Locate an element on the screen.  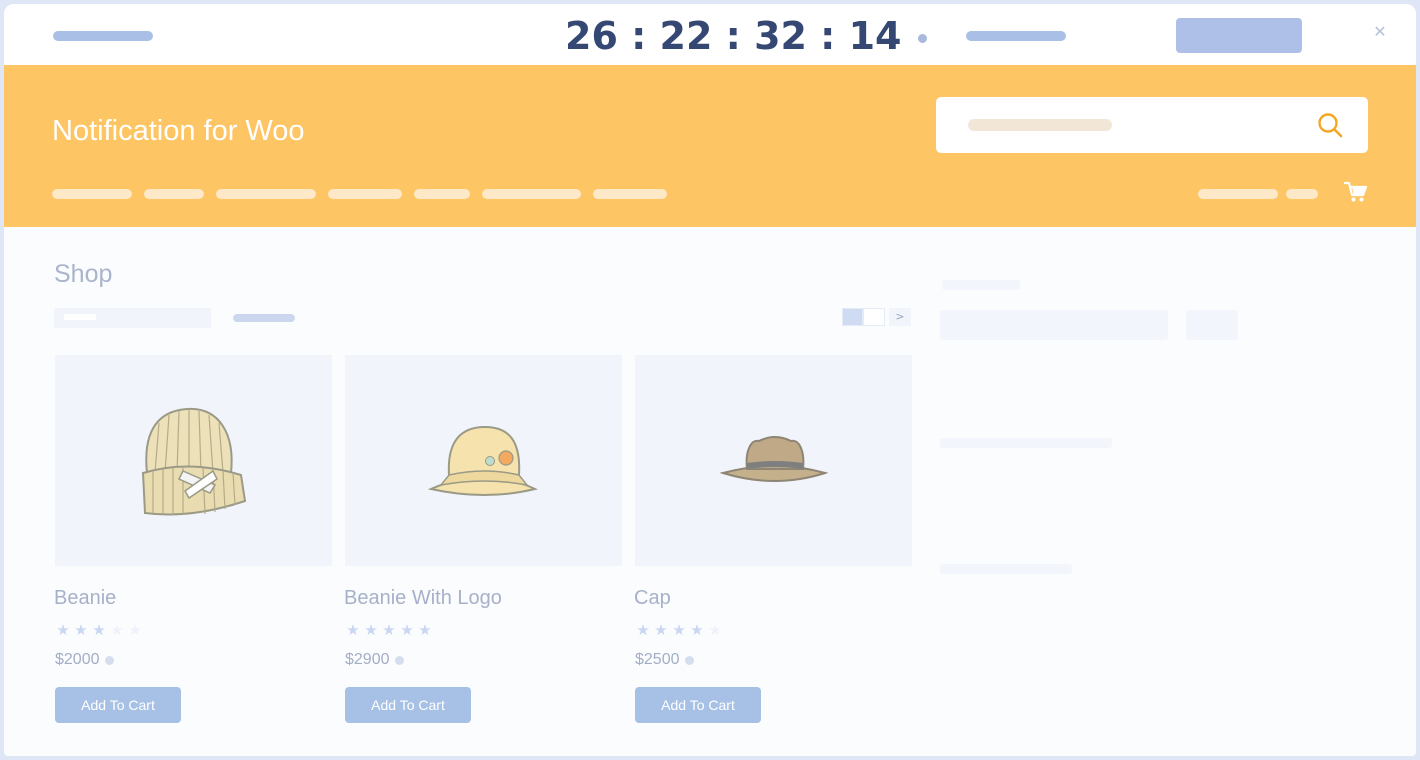
bucket-hat-illustration is located at coordinates (482, 460).